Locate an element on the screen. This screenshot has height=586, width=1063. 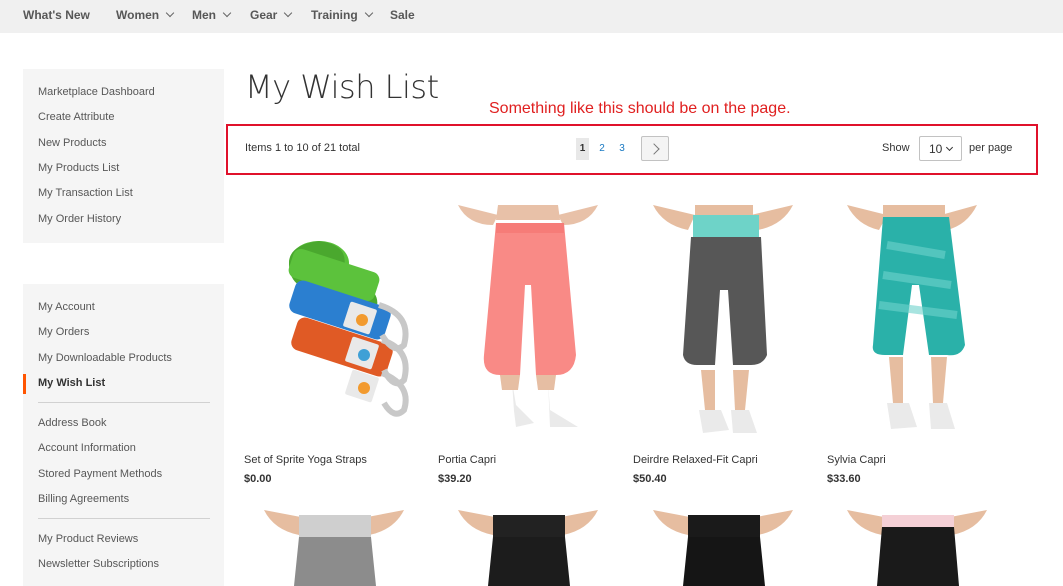
nav-item-sale: Sale is located at coordinates (402, 15).